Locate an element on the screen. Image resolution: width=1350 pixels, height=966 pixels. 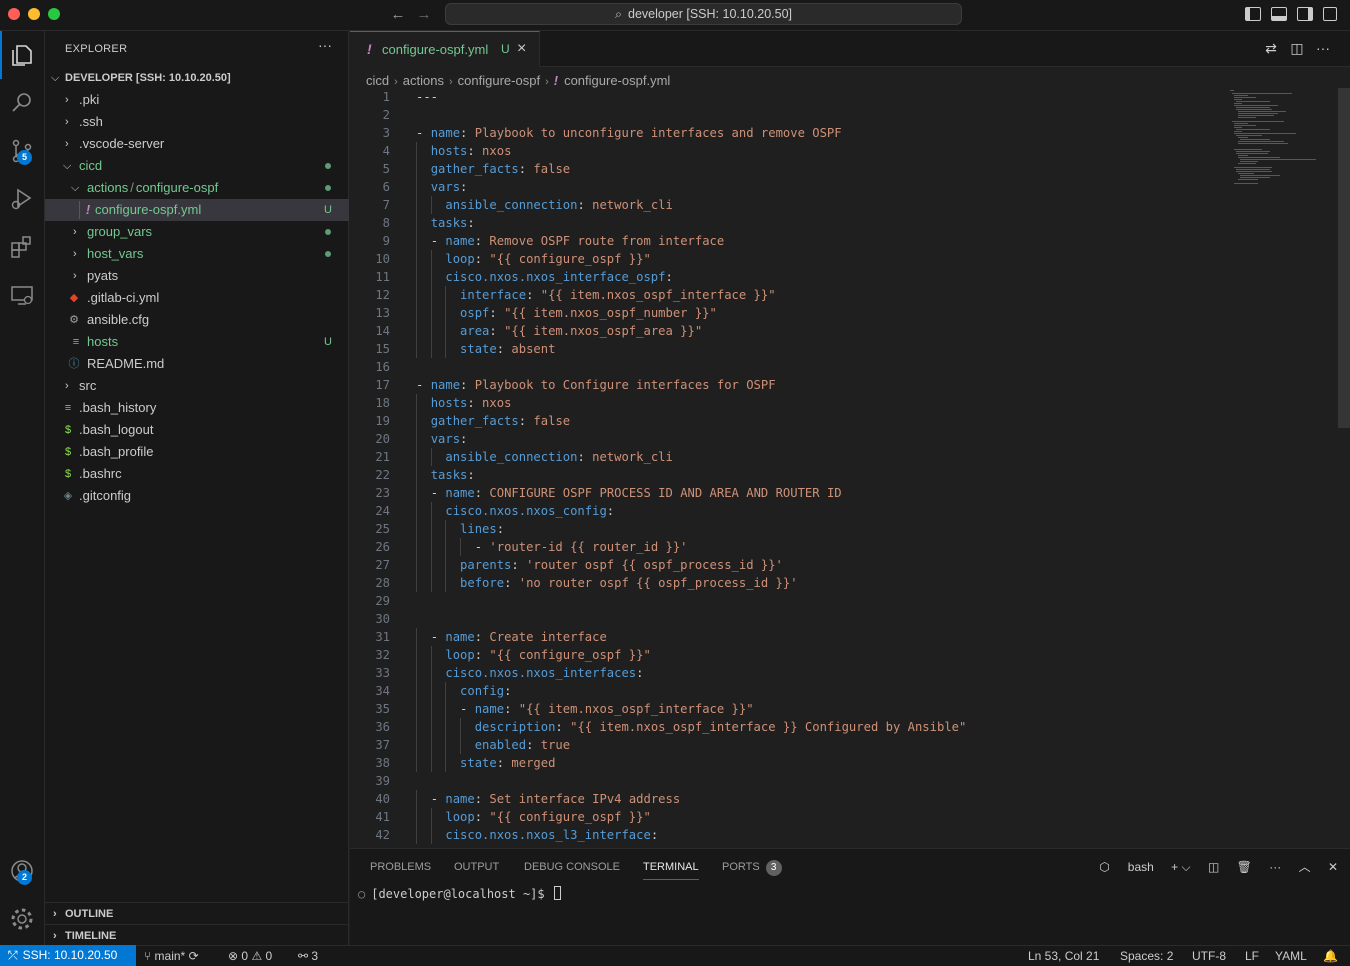
trash-icon: 🗑 is located at coordinates (1244, 867).